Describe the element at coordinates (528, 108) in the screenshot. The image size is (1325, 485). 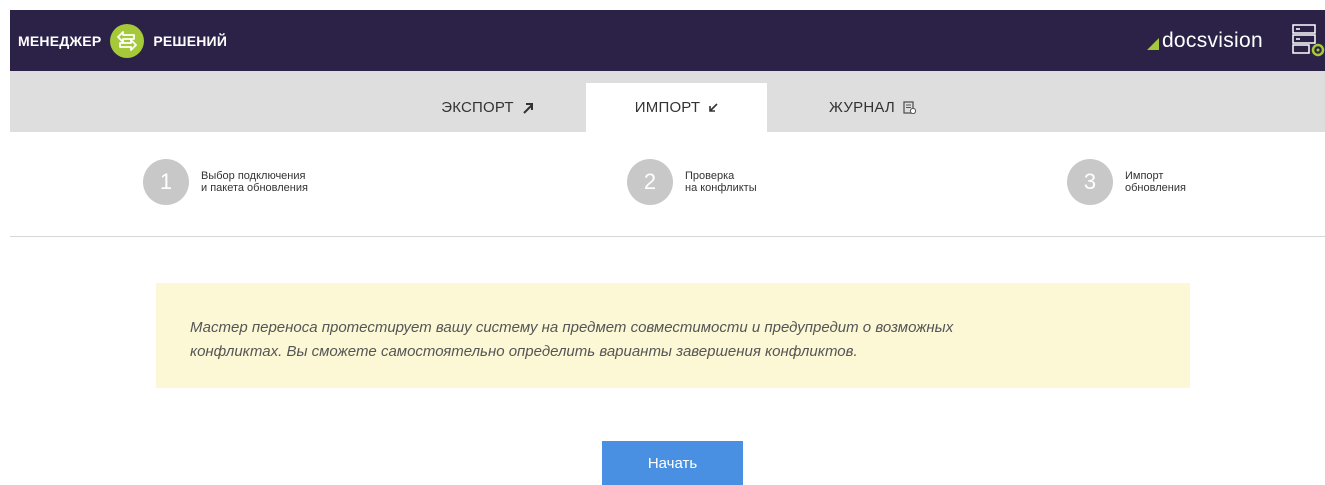
I see `arrow-up-right-icon` at that location.